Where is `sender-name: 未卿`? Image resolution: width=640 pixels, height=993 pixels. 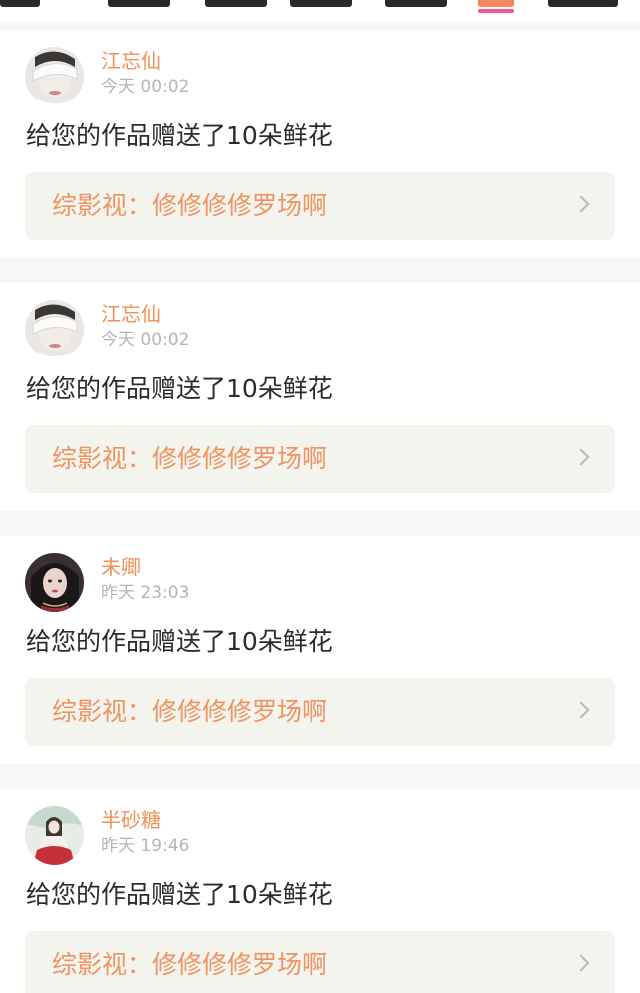 sender-name: 未卿 is located at coordinates (121, 567).